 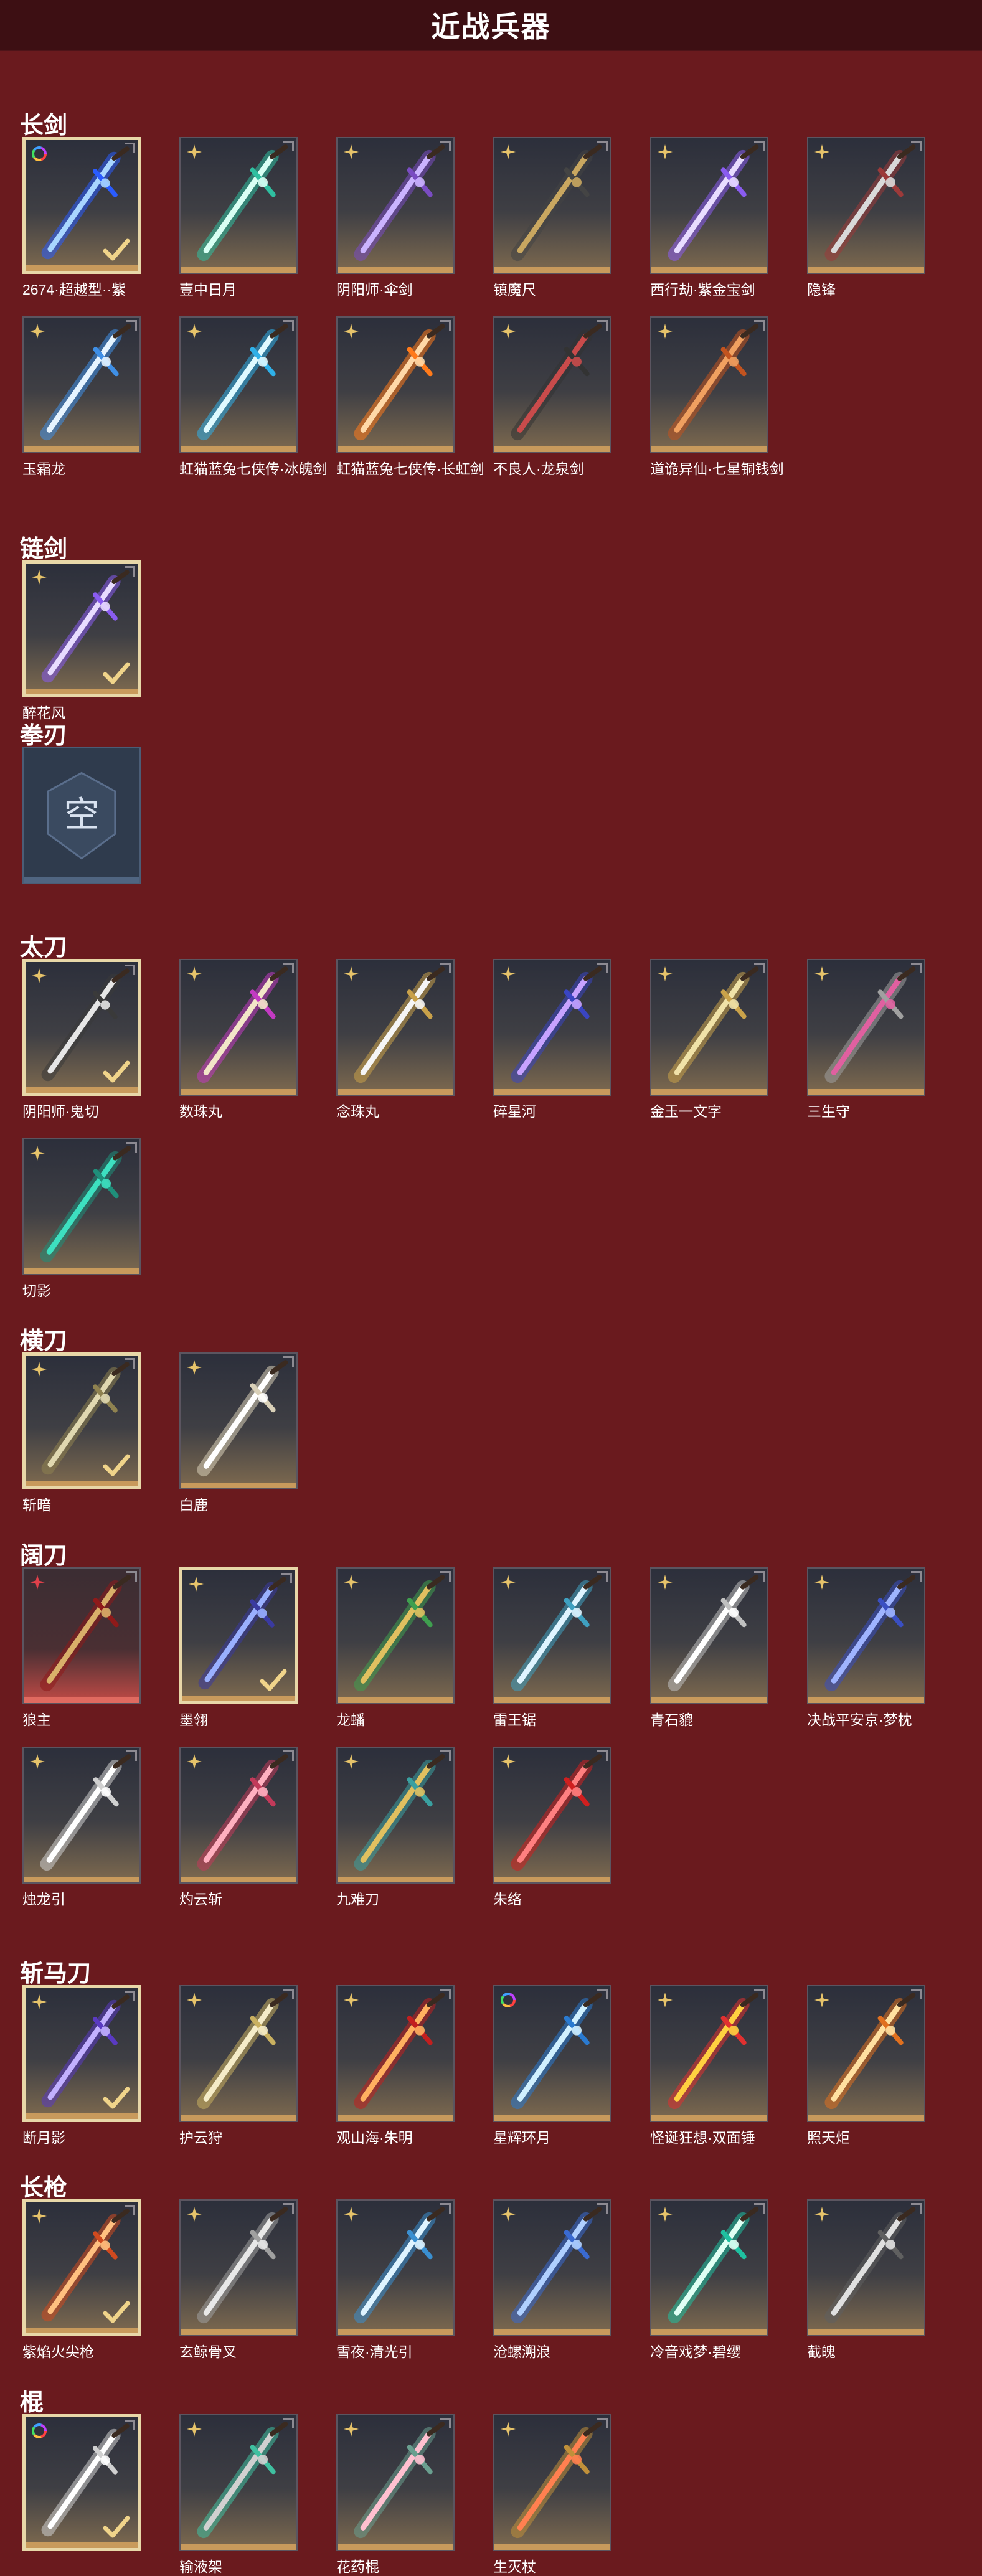 I want to click on weapon-item: 切影, so click(x=79, y=1218).